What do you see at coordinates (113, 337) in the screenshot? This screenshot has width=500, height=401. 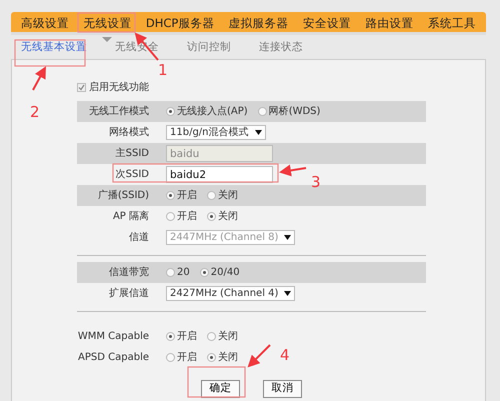 I see `field-label: WMM Capable` at bounding box center [113, 337].